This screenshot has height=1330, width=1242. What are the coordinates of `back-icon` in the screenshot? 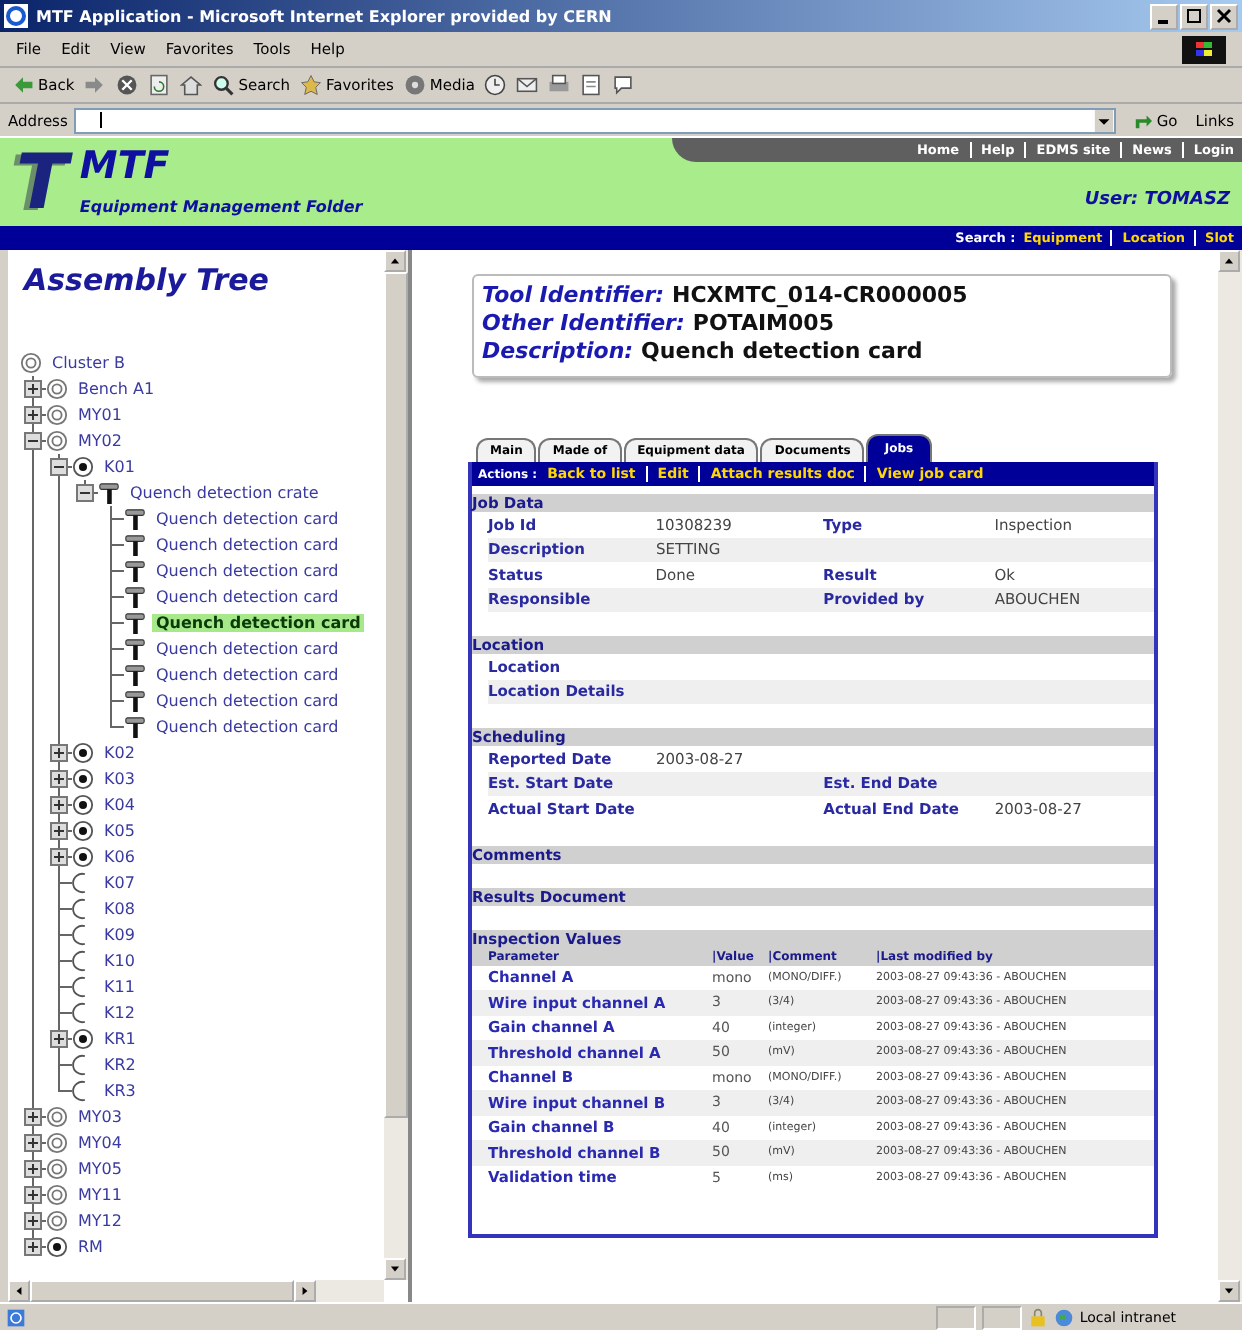 It's located at (23, 85).